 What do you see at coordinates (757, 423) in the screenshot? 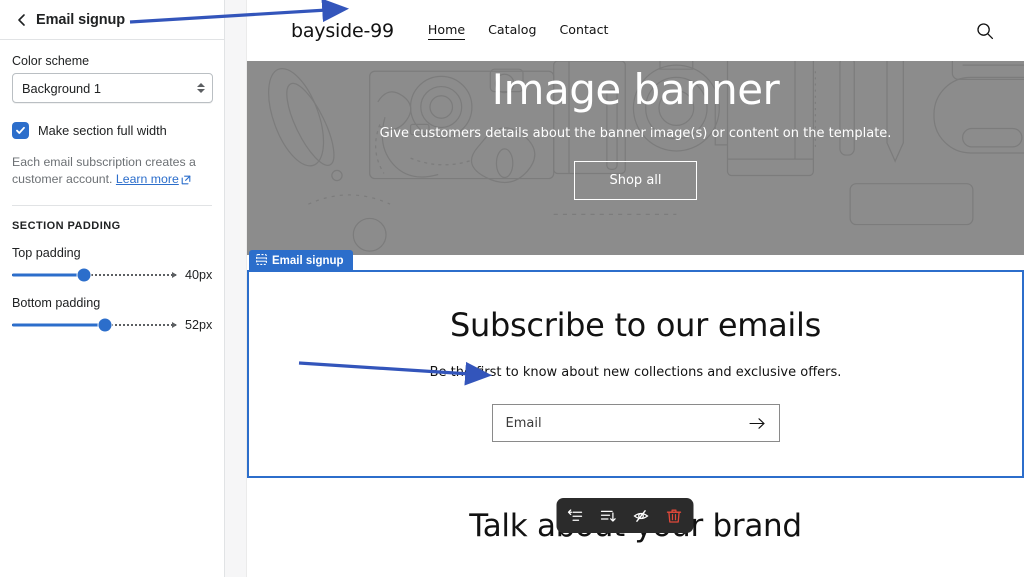
I see `arrow-right-icon` at bounding box center [757, 423].